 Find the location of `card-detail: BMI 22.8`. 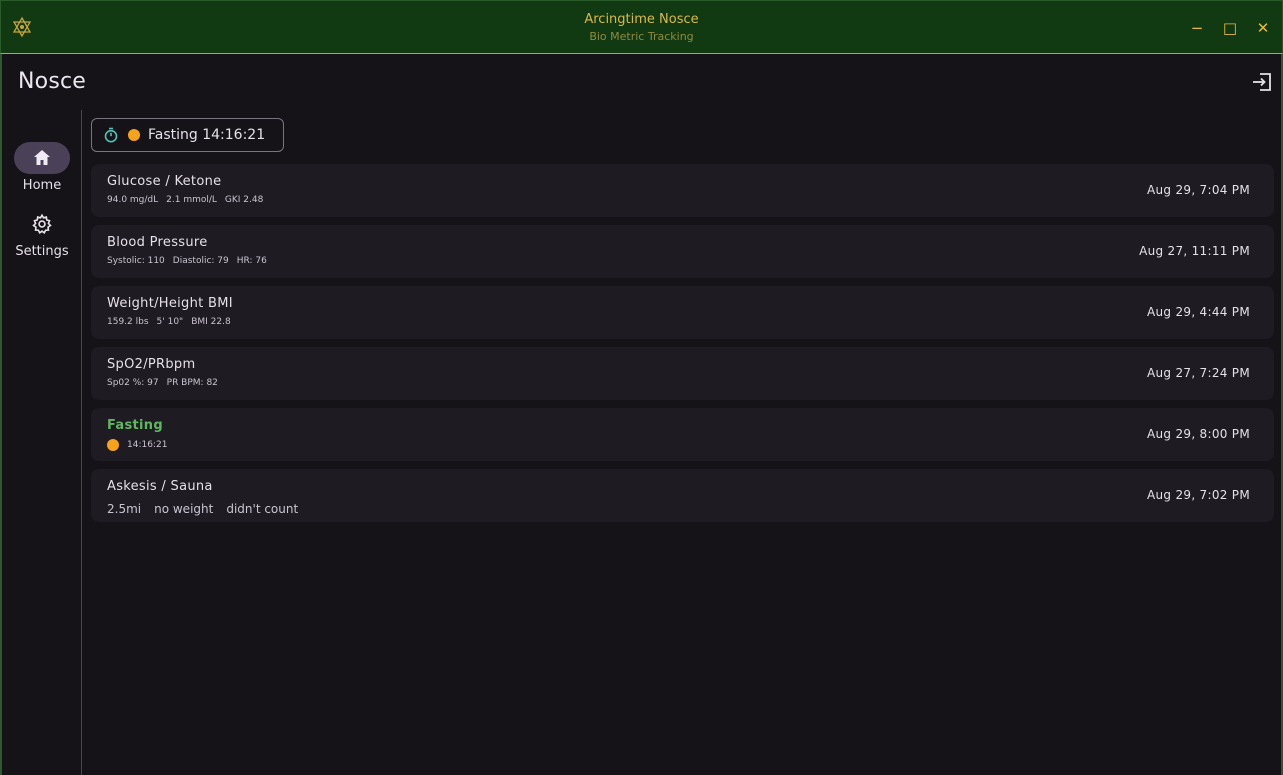

card-detail: BMI 22.8 is located at coordinates (211, 322).